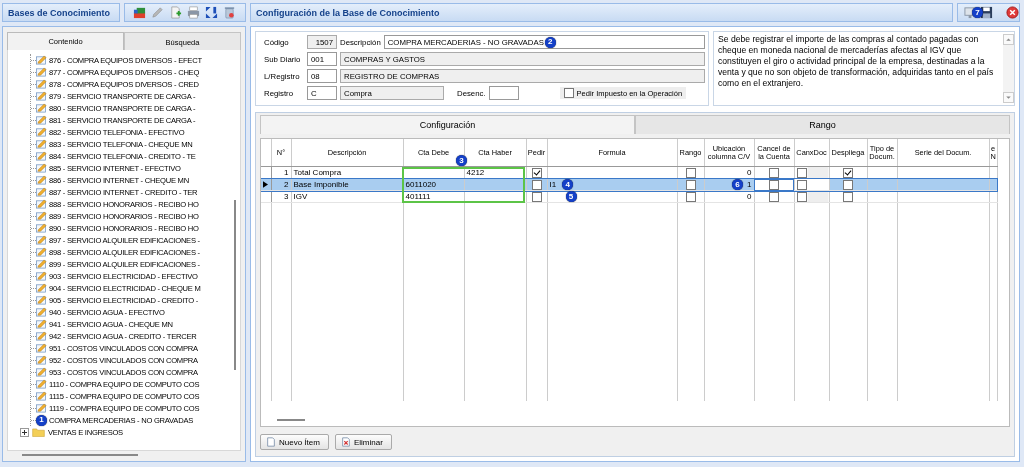 The image size is (1024, 467). I want to click on step-badge: 5, so click(571, 196).